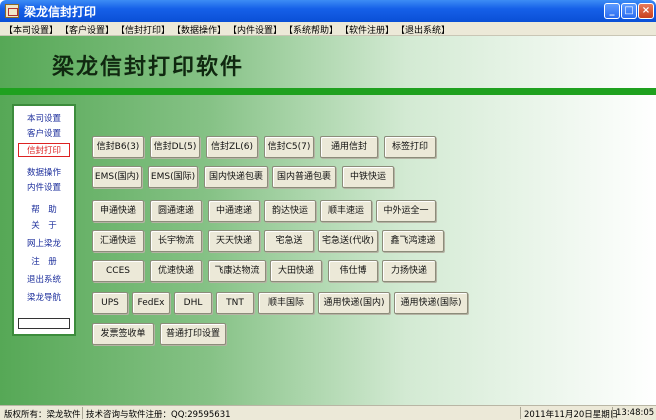 The image size is (656, 420). Describe the element at coordinates (117, 177) in the screenshot. I see `ems-domestic-button: EMS(国内)` at that location.